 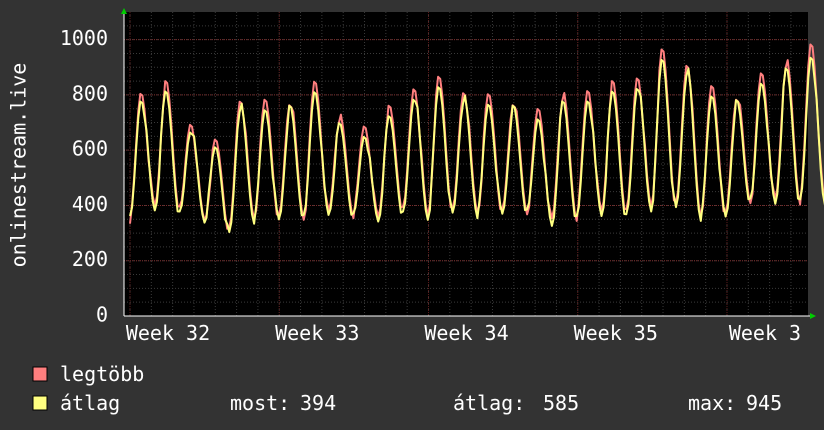 I want to click on y-tick-labels: 0 200 400 600 800 1000, so click(x=84, y=176).